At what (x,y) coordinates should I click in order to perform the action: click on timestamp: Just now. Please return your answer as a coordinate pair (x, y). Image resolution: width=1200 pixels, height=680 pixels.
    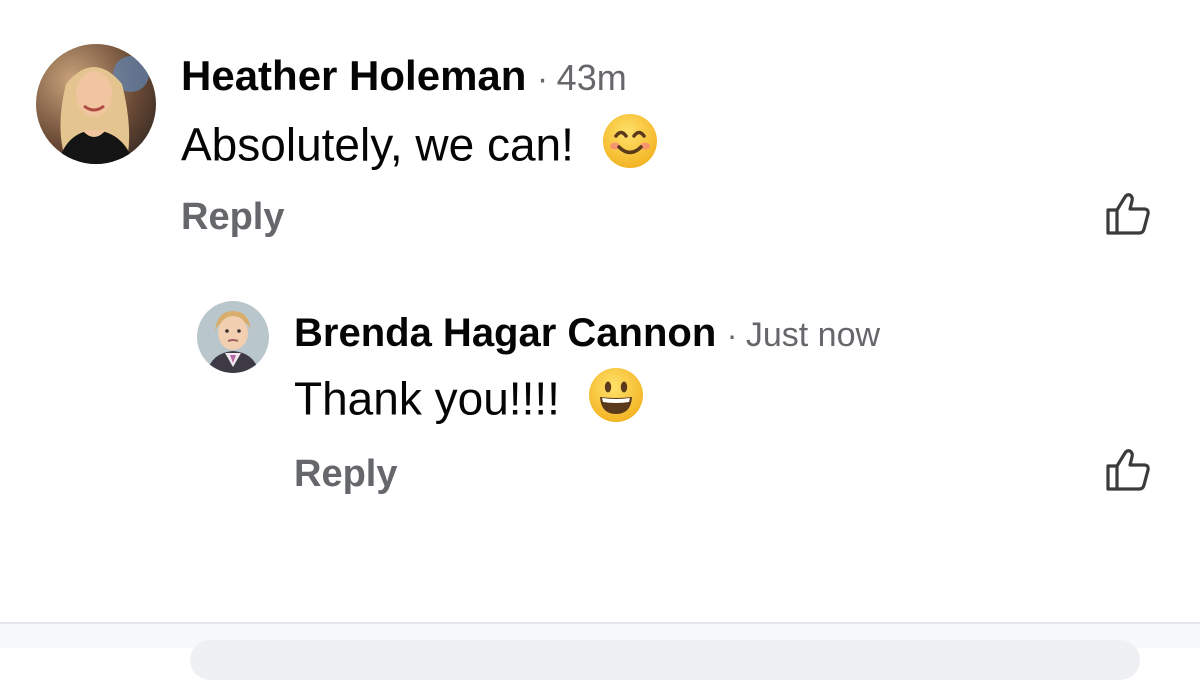
    Looking at the image, I should click on (813, 335).